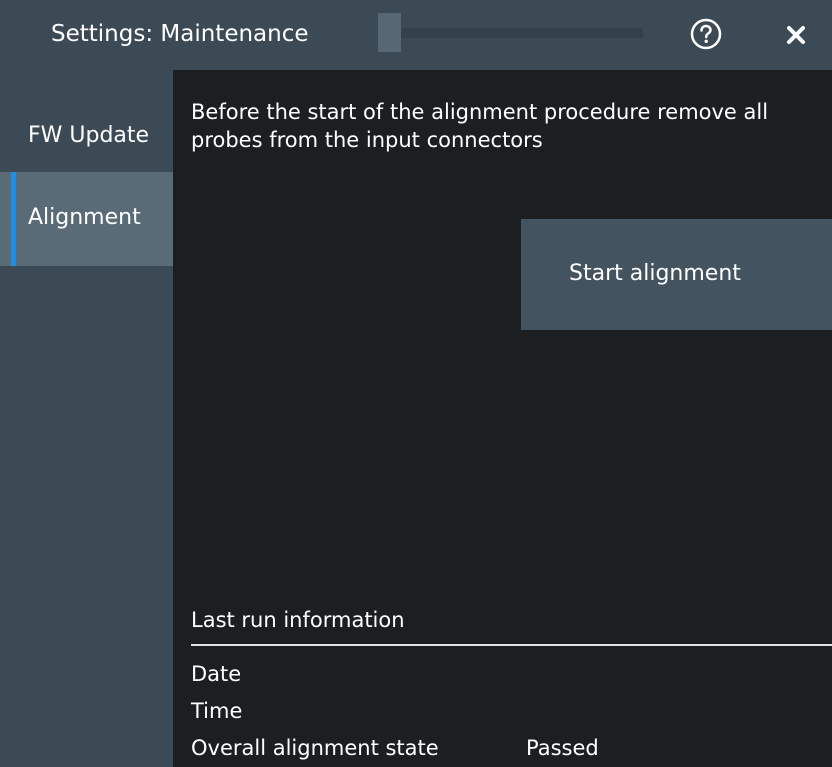  I want to click on help-circle-icon, so click(706, 34).